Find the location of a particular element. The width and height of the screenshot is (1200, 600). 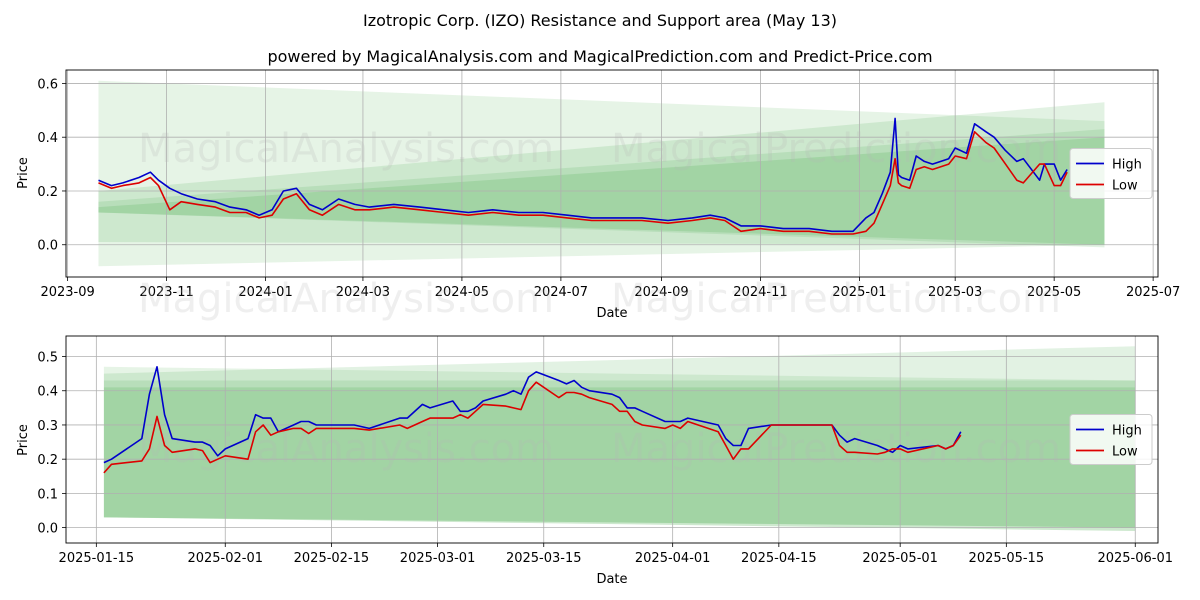

x-tick-label: 2025-04-15 is located at coordinates (779, 558).